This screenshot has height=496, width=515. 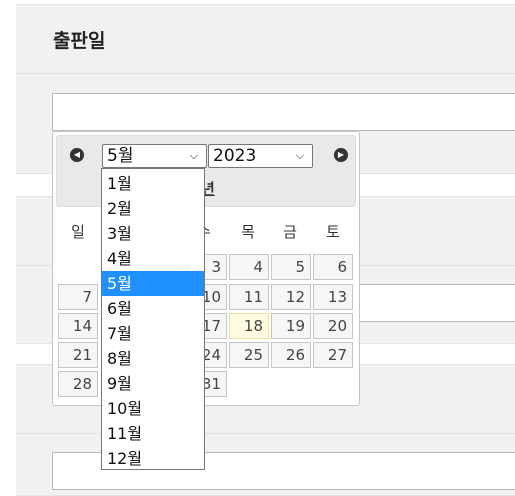 What do you see at coordinates (79, 41) in the screenshot?
I see `publish-date-label: 출판일` at bounding box center [79, 41].